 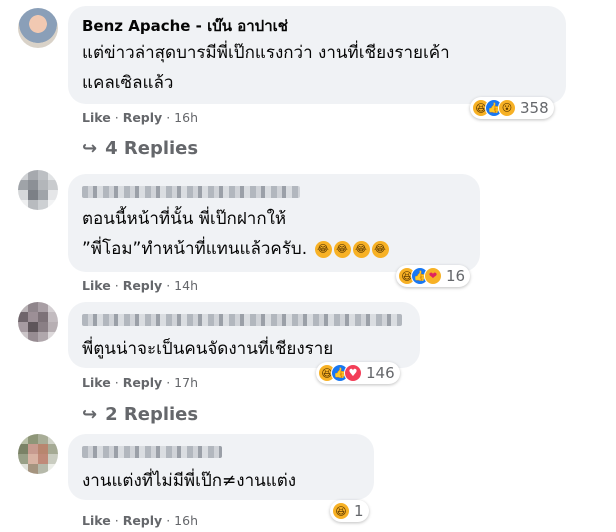 I want to click on timestamp: 14h, so click(x=186, y=285).